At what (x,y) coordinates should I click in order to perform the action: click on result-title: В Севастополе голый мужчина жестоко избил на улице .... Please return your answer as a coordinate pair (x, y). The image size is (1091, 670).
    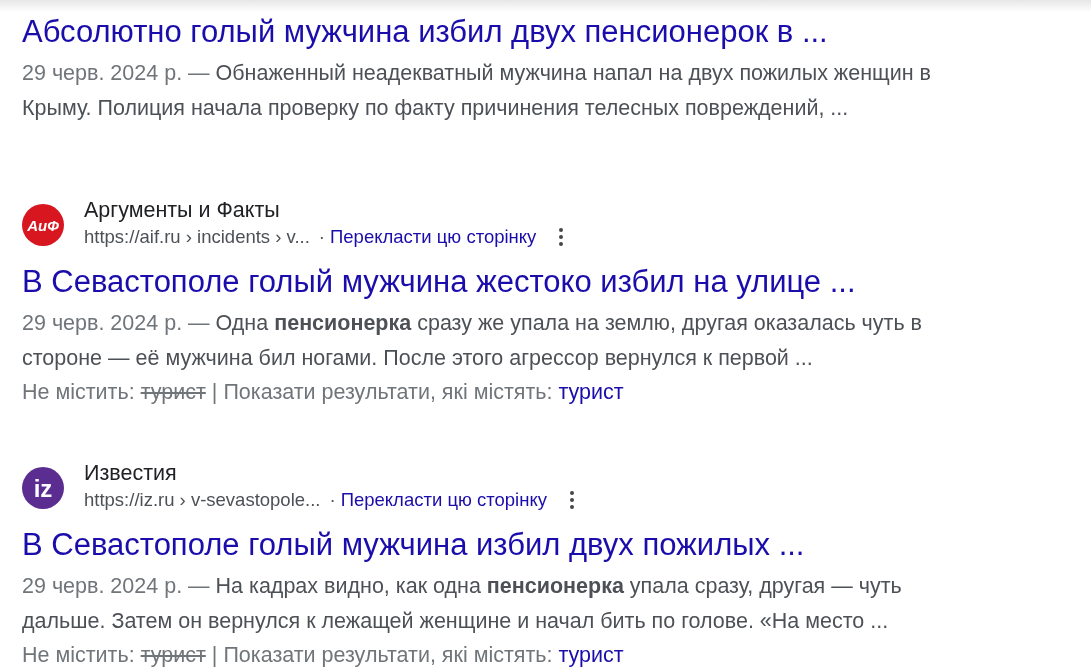
    Looking at the image, I should click on (439, 282).